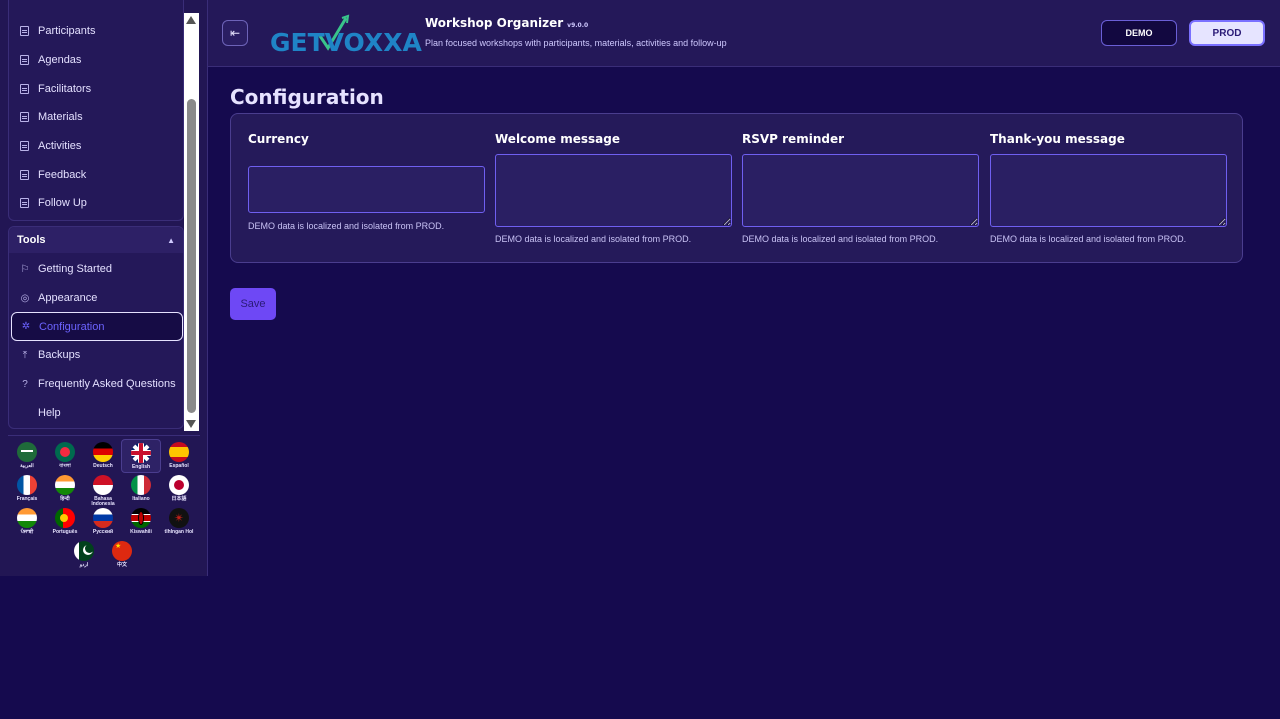  I want to click on chevron-up-icon: ▲, so click(171, 240).